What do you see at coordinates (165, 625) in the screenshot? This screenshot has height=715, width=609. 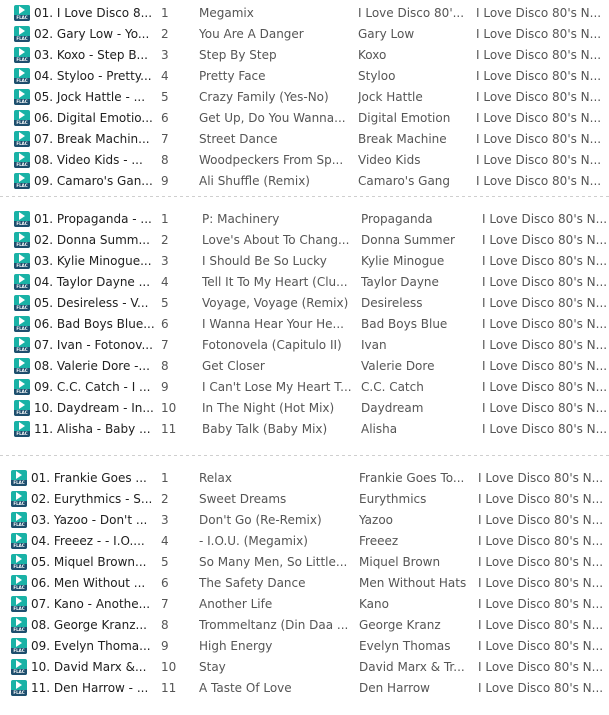 I see `track-number: 8` at bounding box center [165, 625].